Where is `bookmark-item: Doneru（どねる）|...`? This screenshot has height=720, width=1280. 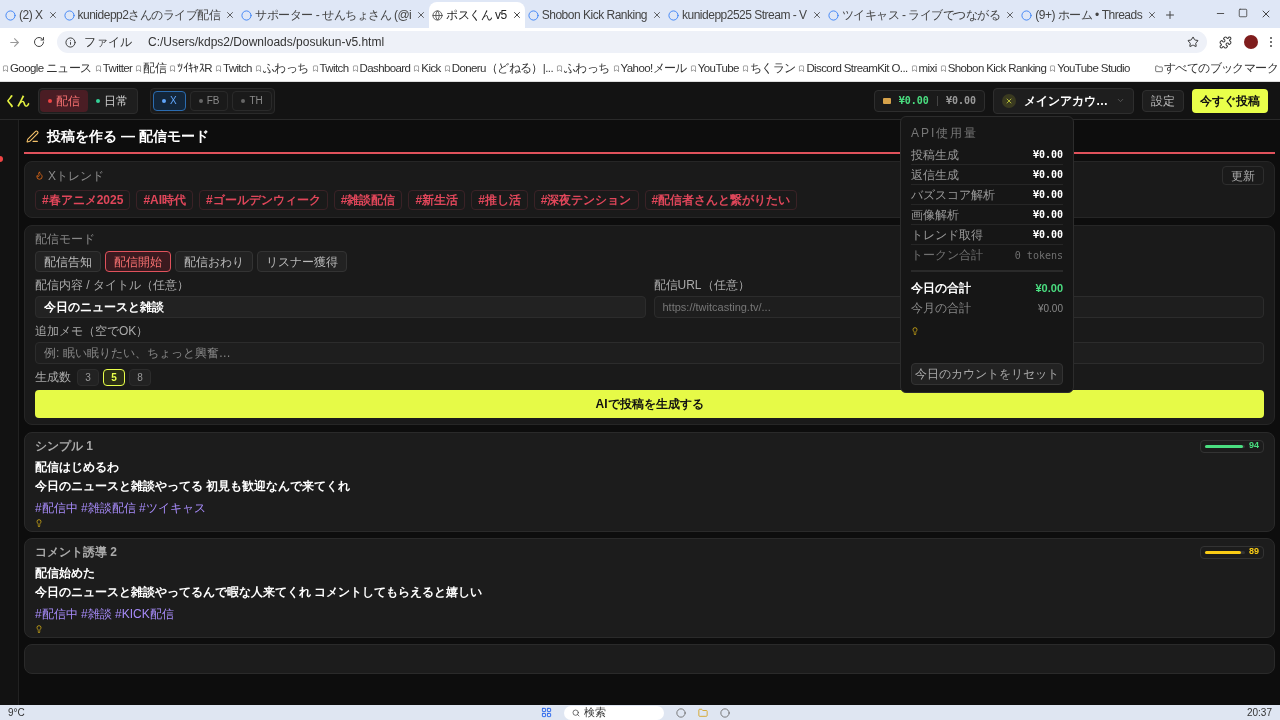 bookmark-item: Doneru（どねる）|... is located at coordinates (502, 68).